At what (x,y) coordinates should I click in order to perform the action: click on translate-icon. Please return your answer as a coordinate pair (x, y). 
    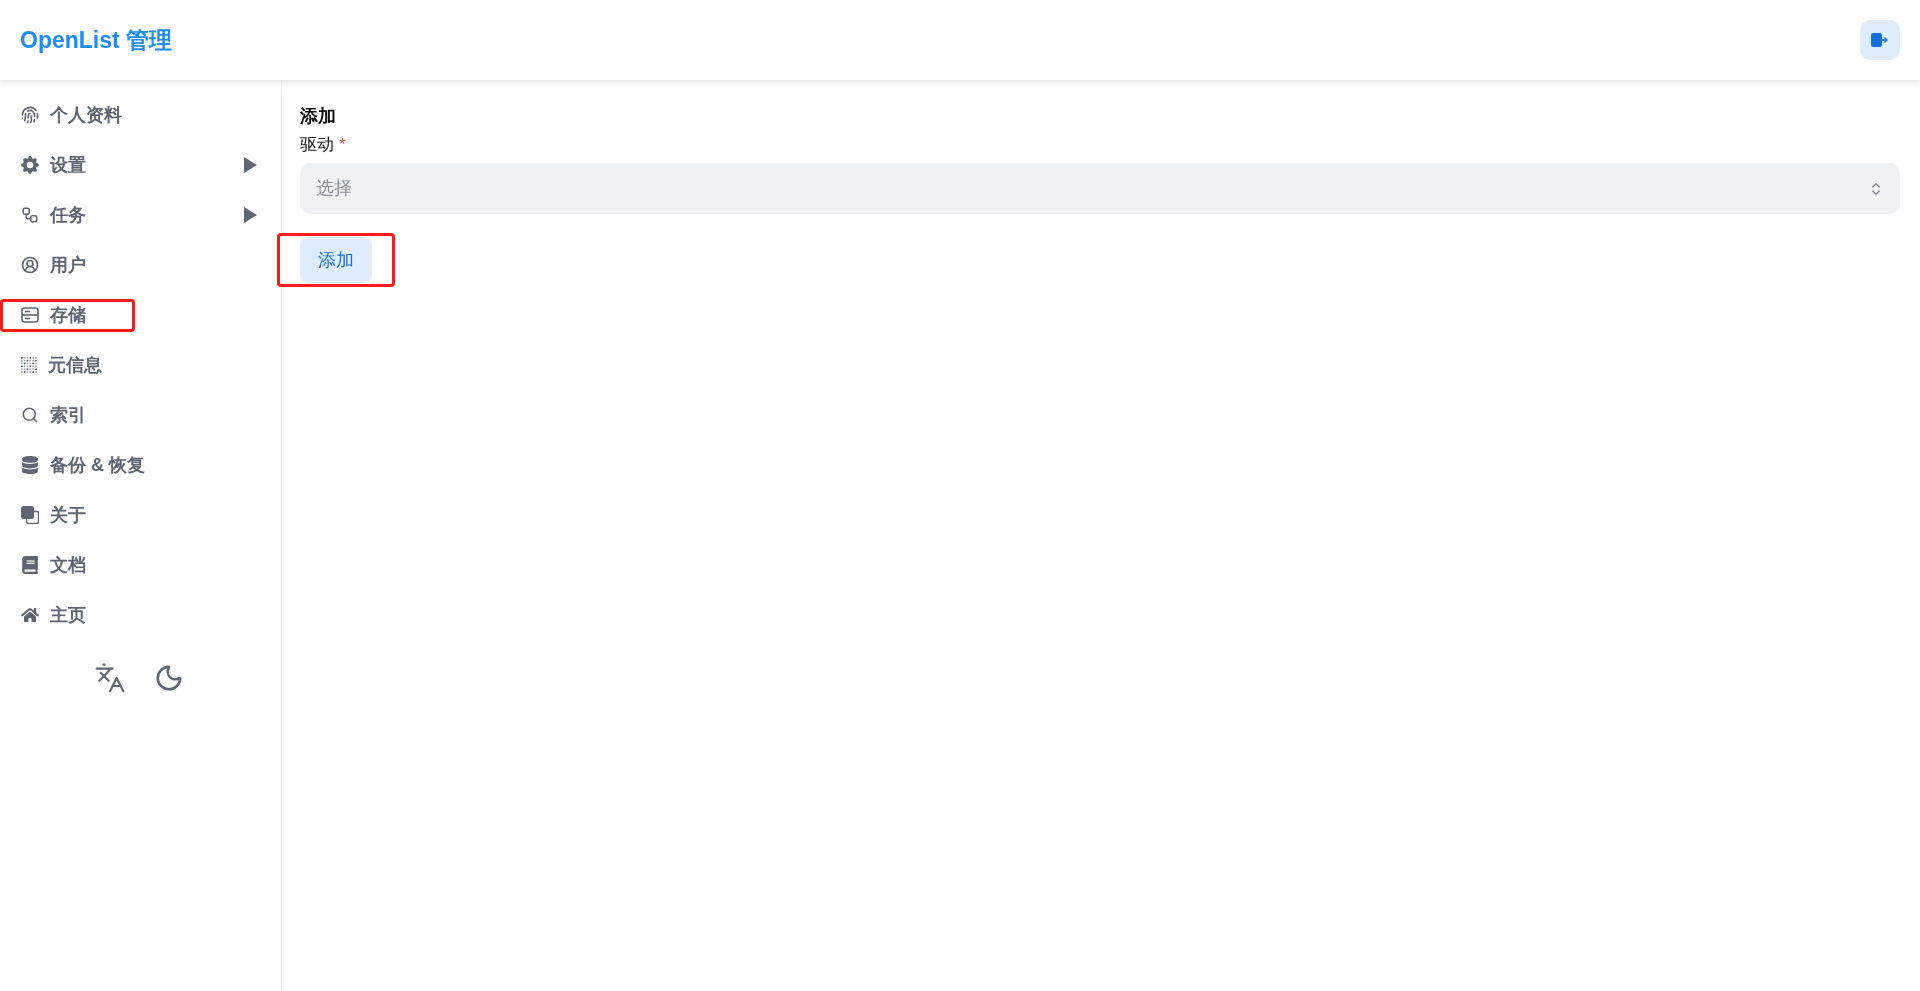
    Looking at the image, I should click on (109, 678).